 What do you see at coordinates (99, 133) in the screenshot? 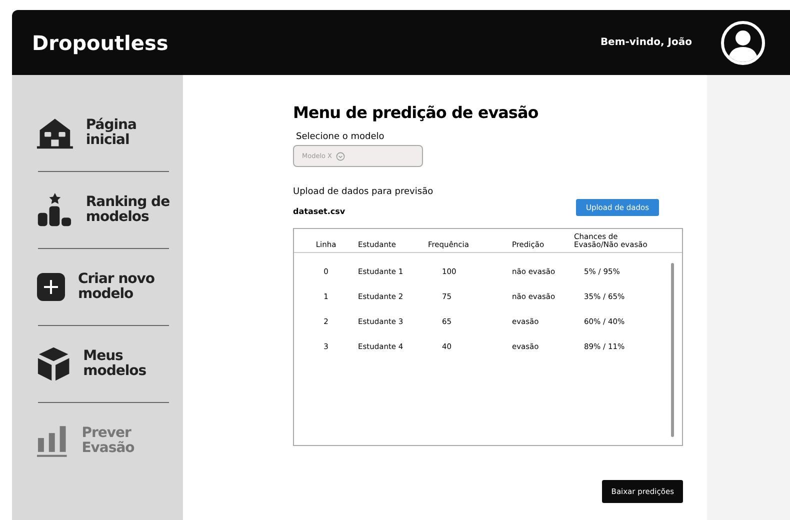
I see `nav-item: Página inicial` at bounding box center [99, 133].